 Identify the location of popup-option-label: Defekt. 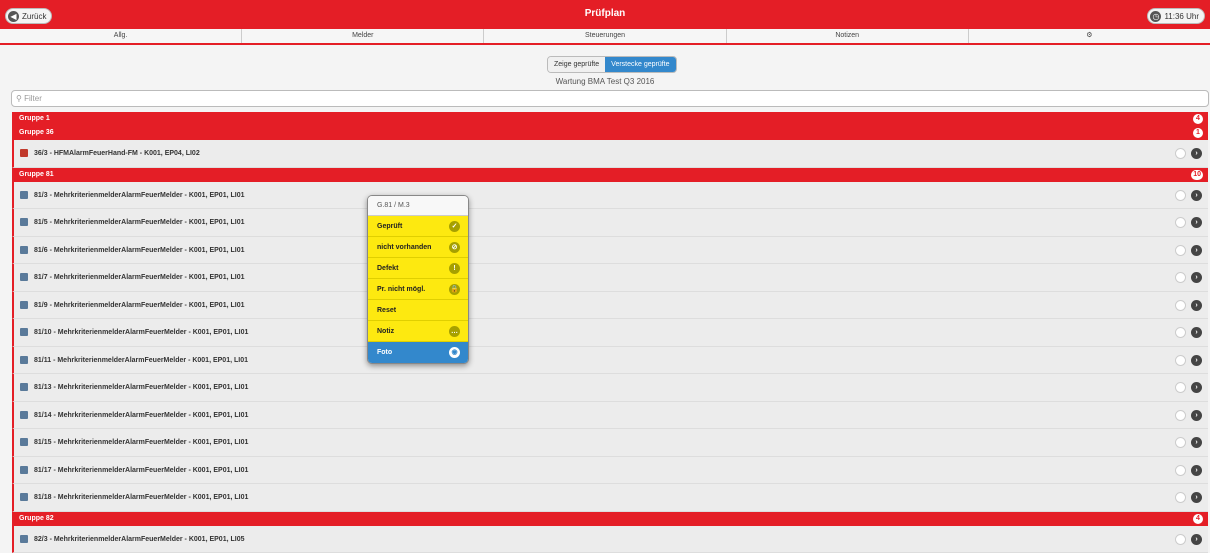
(388, 268).